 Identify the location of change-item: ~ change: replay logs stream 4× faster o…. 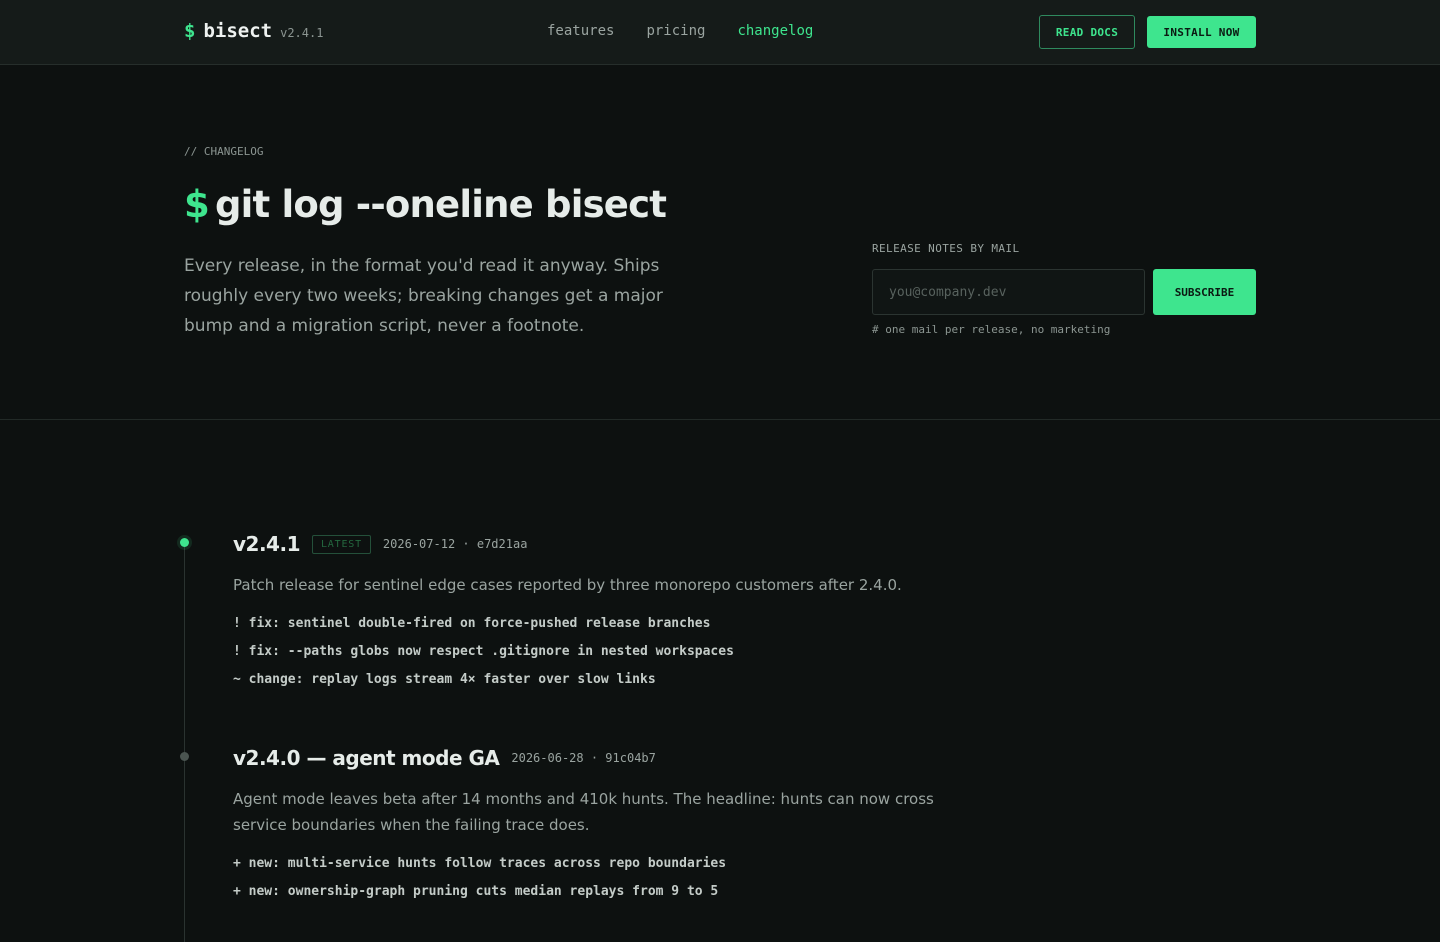
(444, 679).